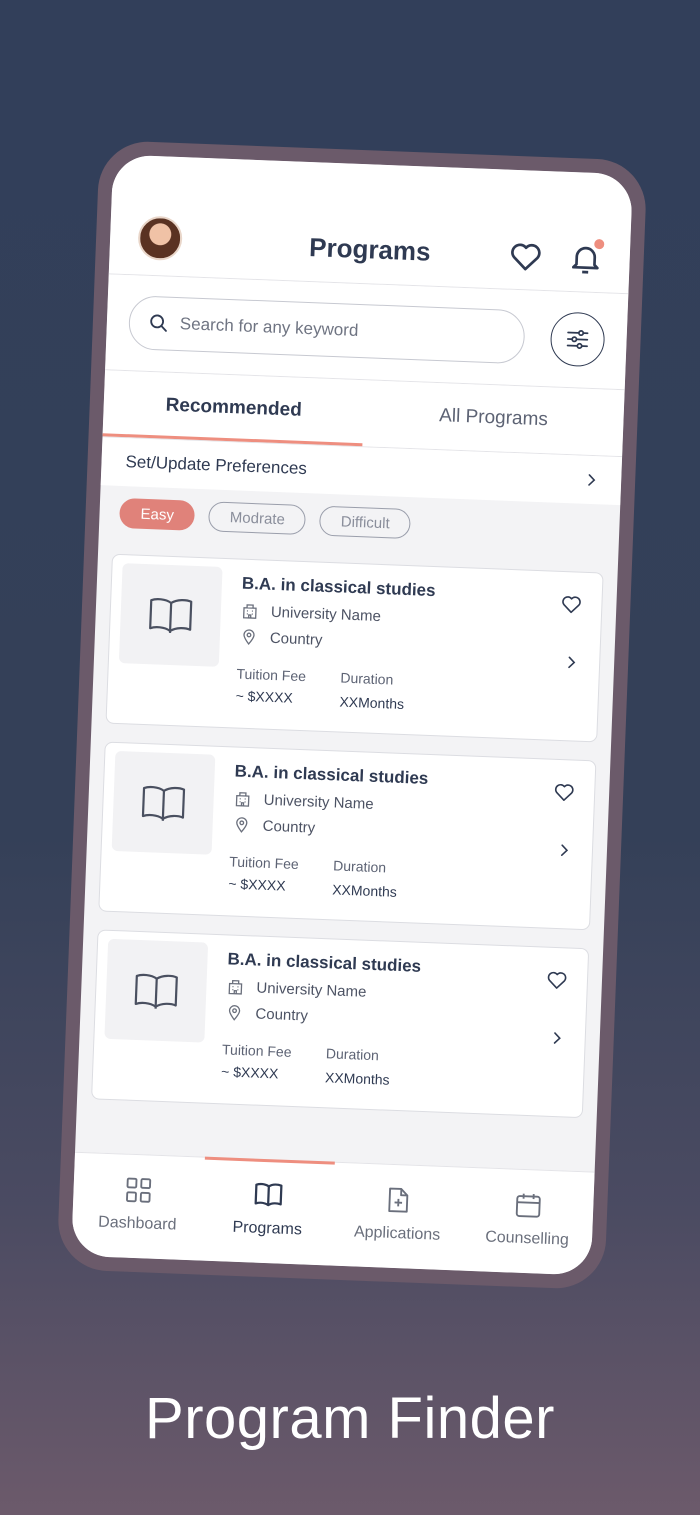 The width and height of the screenshot is (700, 1515). What do you see at coordinates (158, 323) in the screenshot?
I see `search-icon` at bounding box center [158, 323].